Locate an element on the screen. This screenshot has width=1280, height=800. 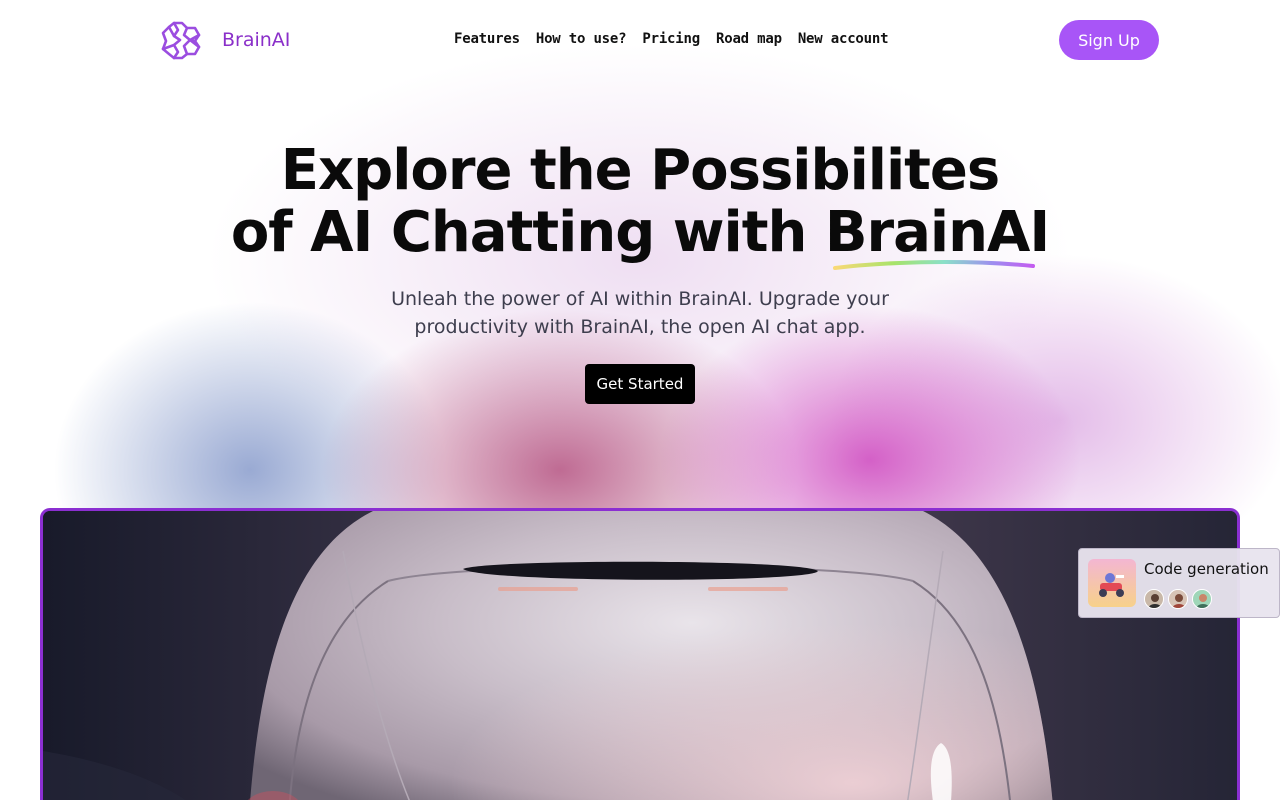
nav-road-map: Road map is located at coordinates (749, 39).